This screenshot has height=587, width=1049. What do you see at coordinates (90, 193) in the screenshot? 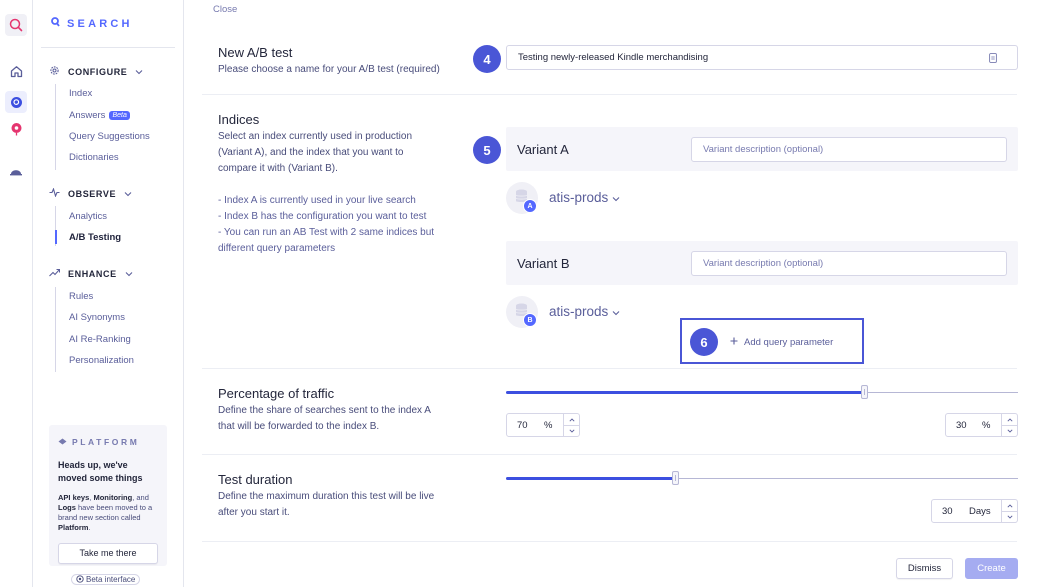
I see `section-observe: OBSERVE` at bounding box center [90, 193].